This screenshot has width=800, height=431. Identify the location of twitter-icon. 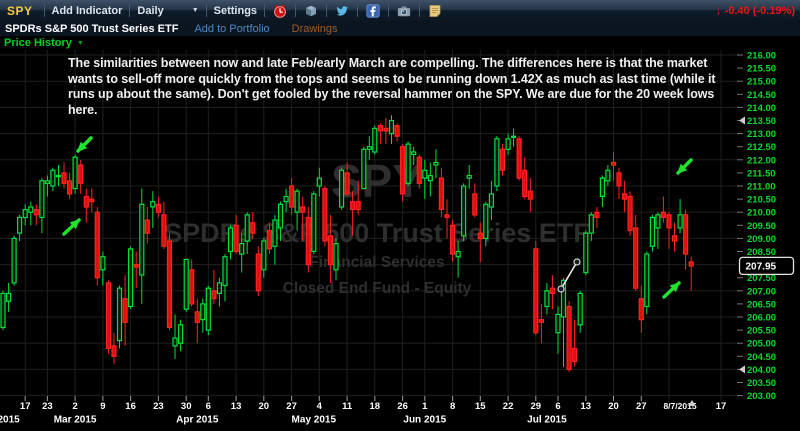
(342, 11).